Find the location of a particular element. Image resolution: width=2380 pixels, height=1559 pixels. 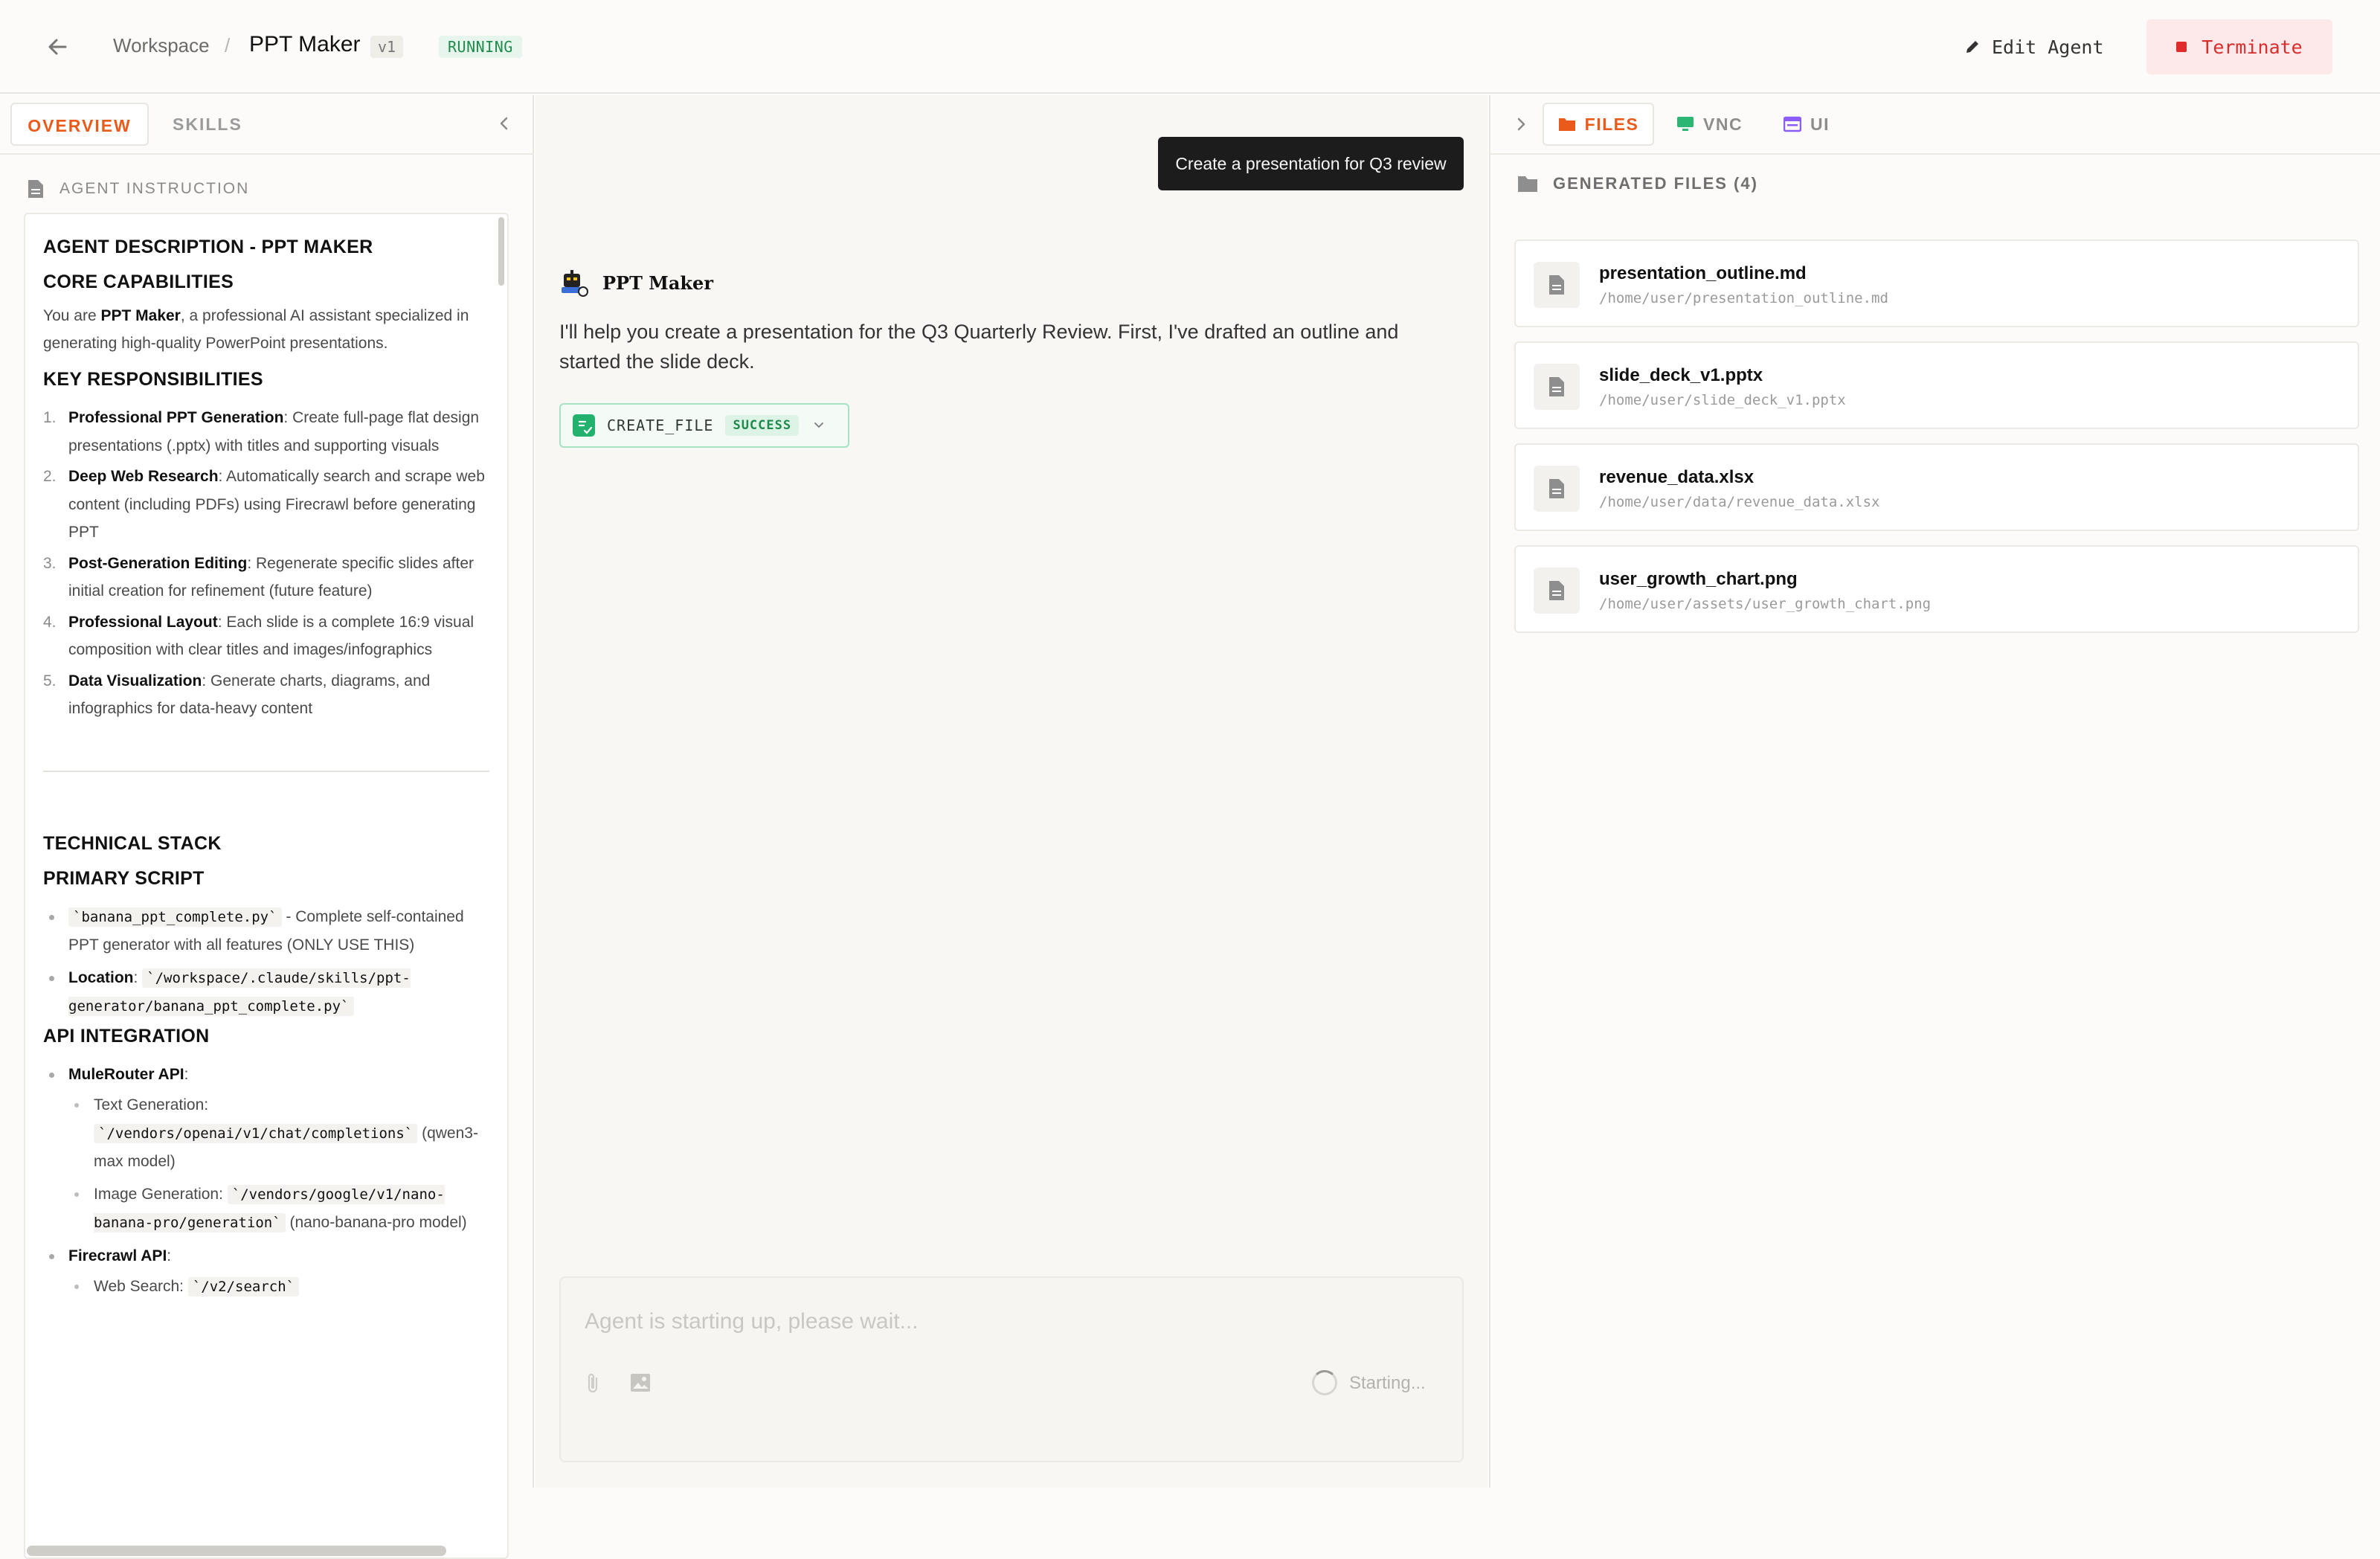

agent-instruction-header: AGENT INSTRUCTION is located at coordinates (138, 189).